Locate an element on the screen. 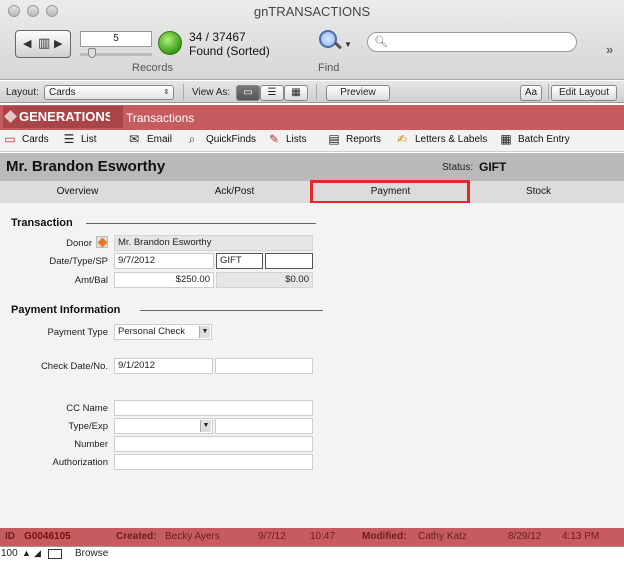 This screenshot has height=561, width=624. list-icon: ☰ is located at coordinates (69, 139).